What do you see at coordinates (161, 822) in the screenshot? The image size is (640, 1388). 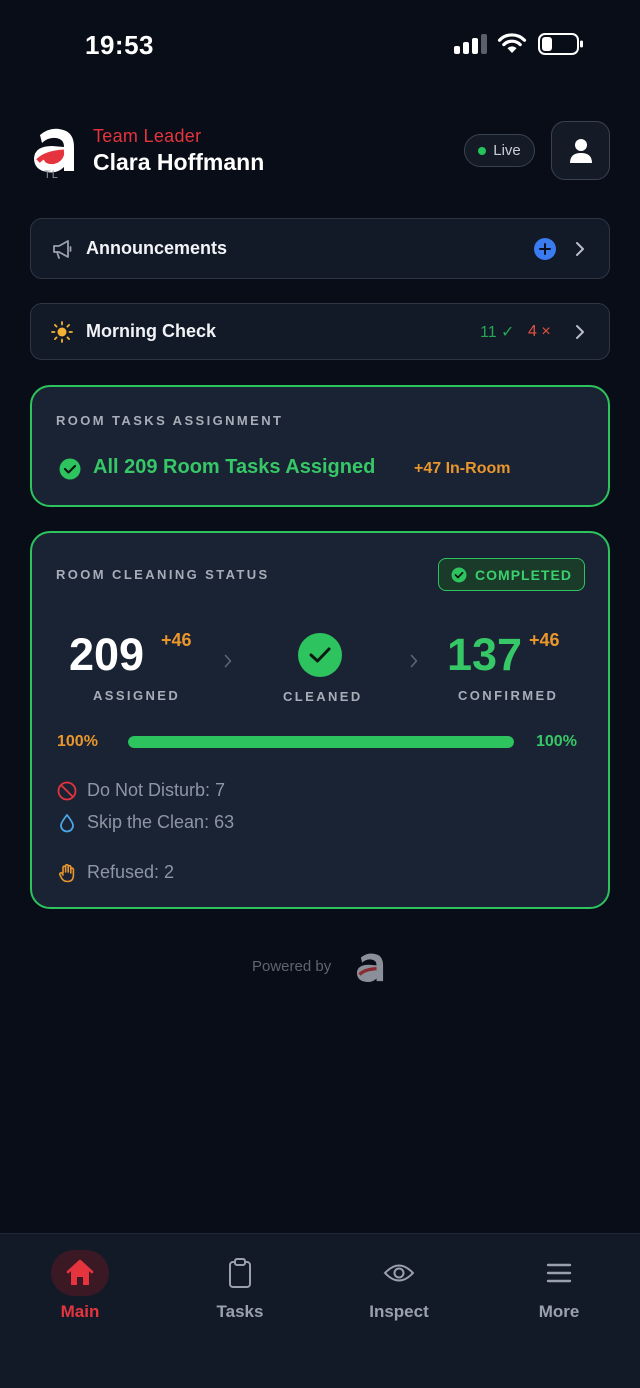 I see `skip-clean-text: Skip the Clean: 63` at bounding box center [161, 822].